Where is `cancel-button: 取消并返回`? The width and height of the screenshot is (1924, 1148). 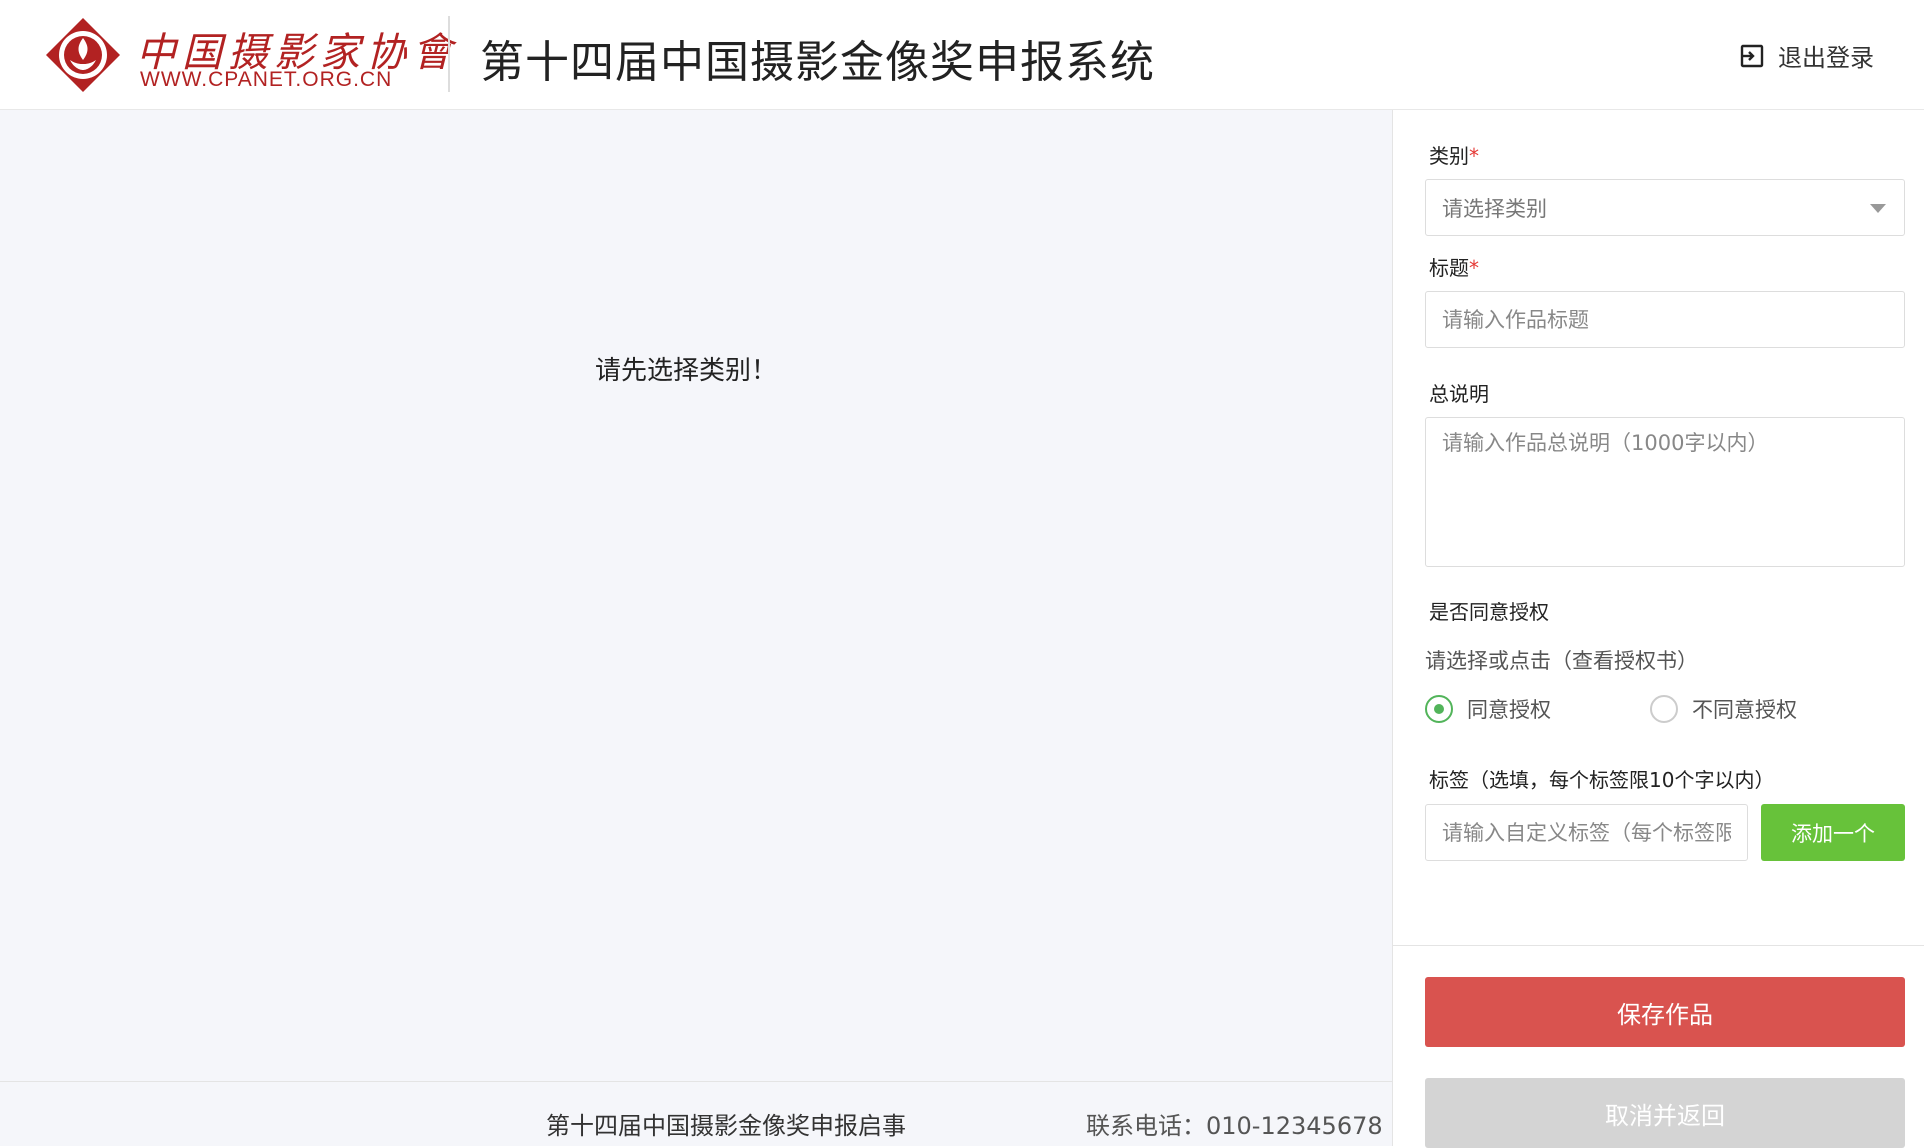 cancel-button: 取消并返回 is located at coordinates (1665, 1113).